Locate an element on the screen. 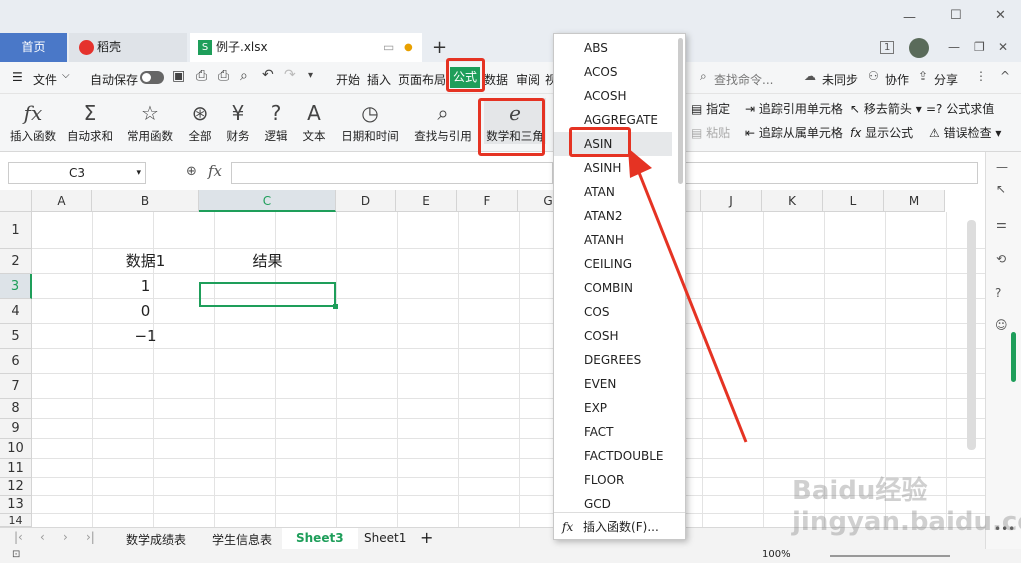 Image resolution: width=1021 pixels, height=563 pixels. unsynced-label: 未同步 is located at coordinates (840, 79).